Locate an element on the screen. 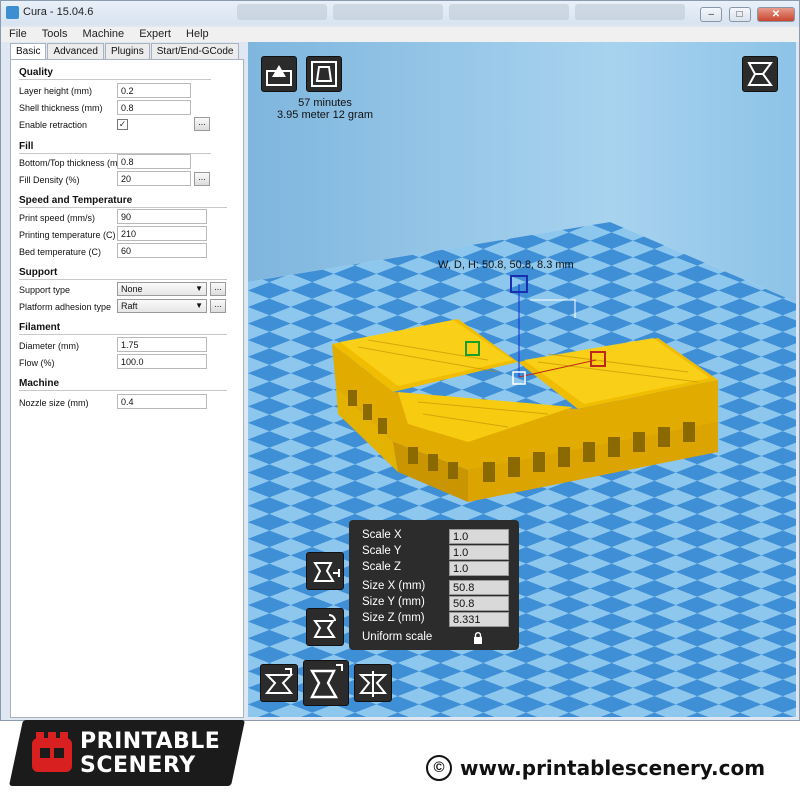 This screenshot has width=800, height=800. menu-machine: Machine is located at coordinates (102, 33).